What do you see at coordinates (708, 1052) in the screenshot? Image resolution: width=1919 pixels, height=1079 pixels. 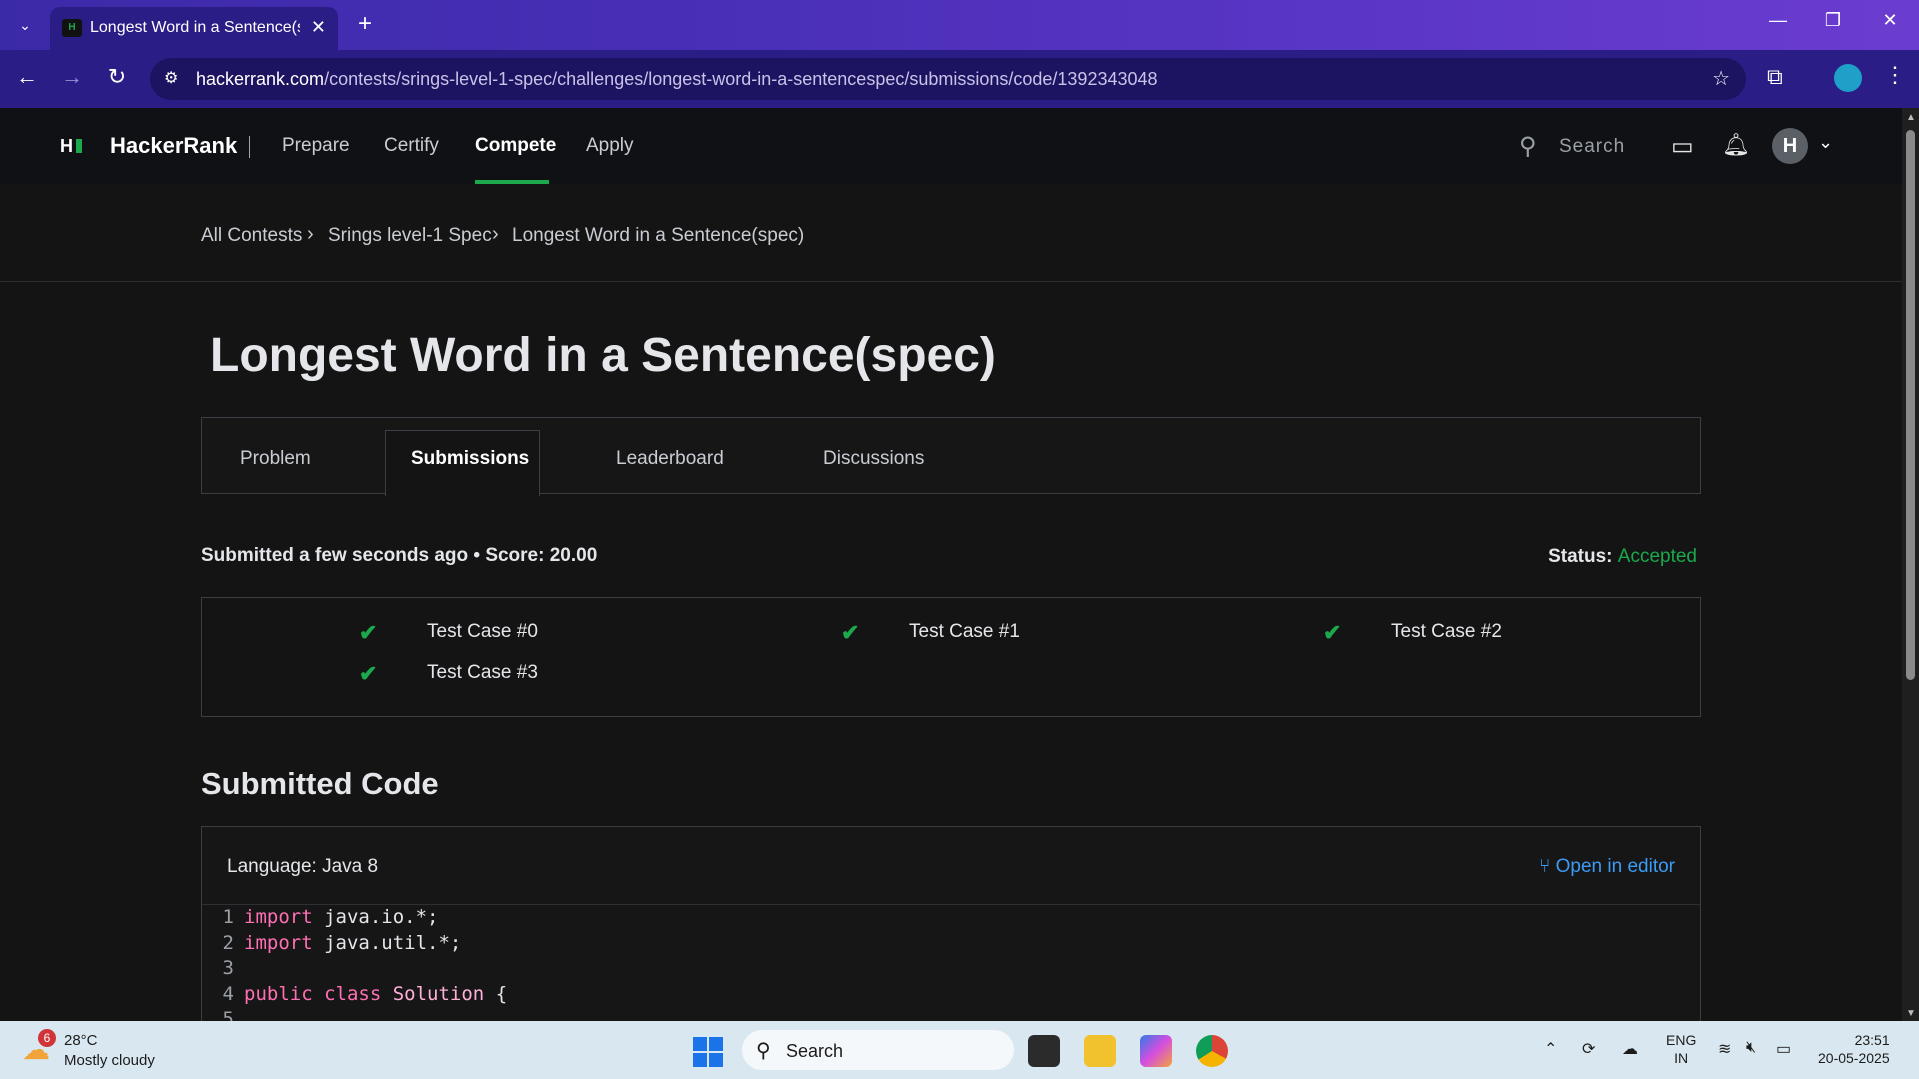 I see `windows-start-icon` at bounding box center [708, 1052].